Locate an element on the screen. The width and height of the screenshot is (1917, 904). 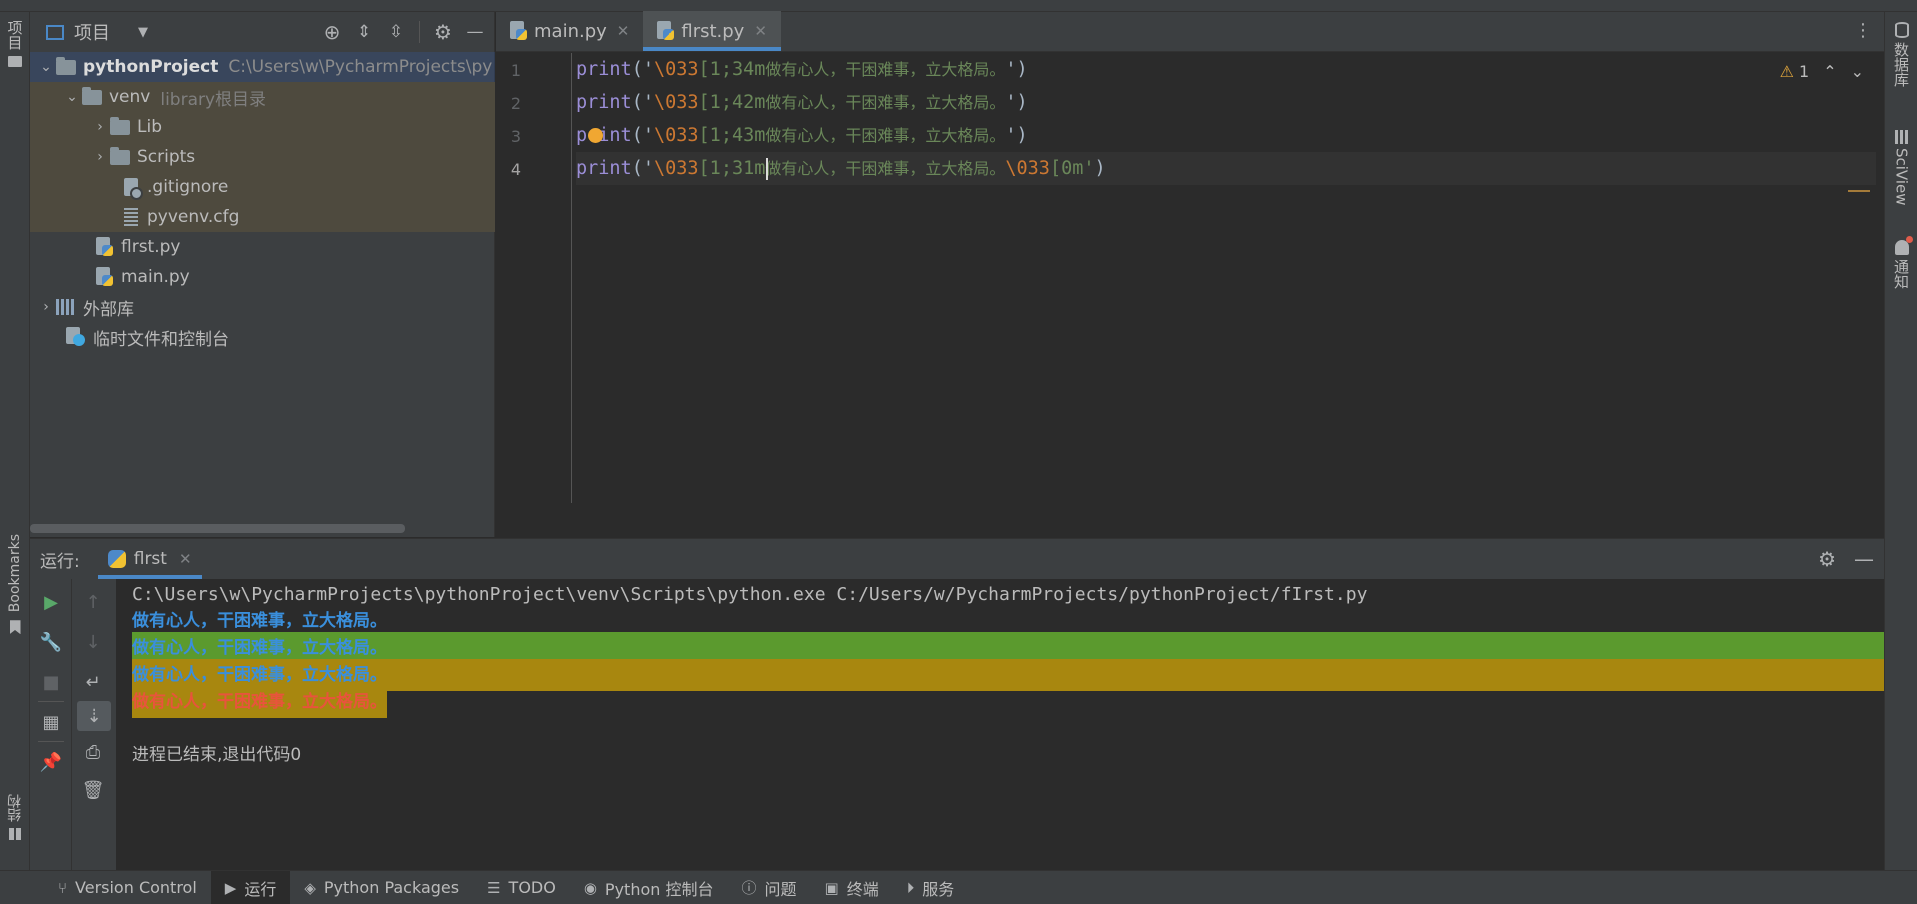
tree-item-external-libraries: › 外部库 is located at coordinates (262, 307).